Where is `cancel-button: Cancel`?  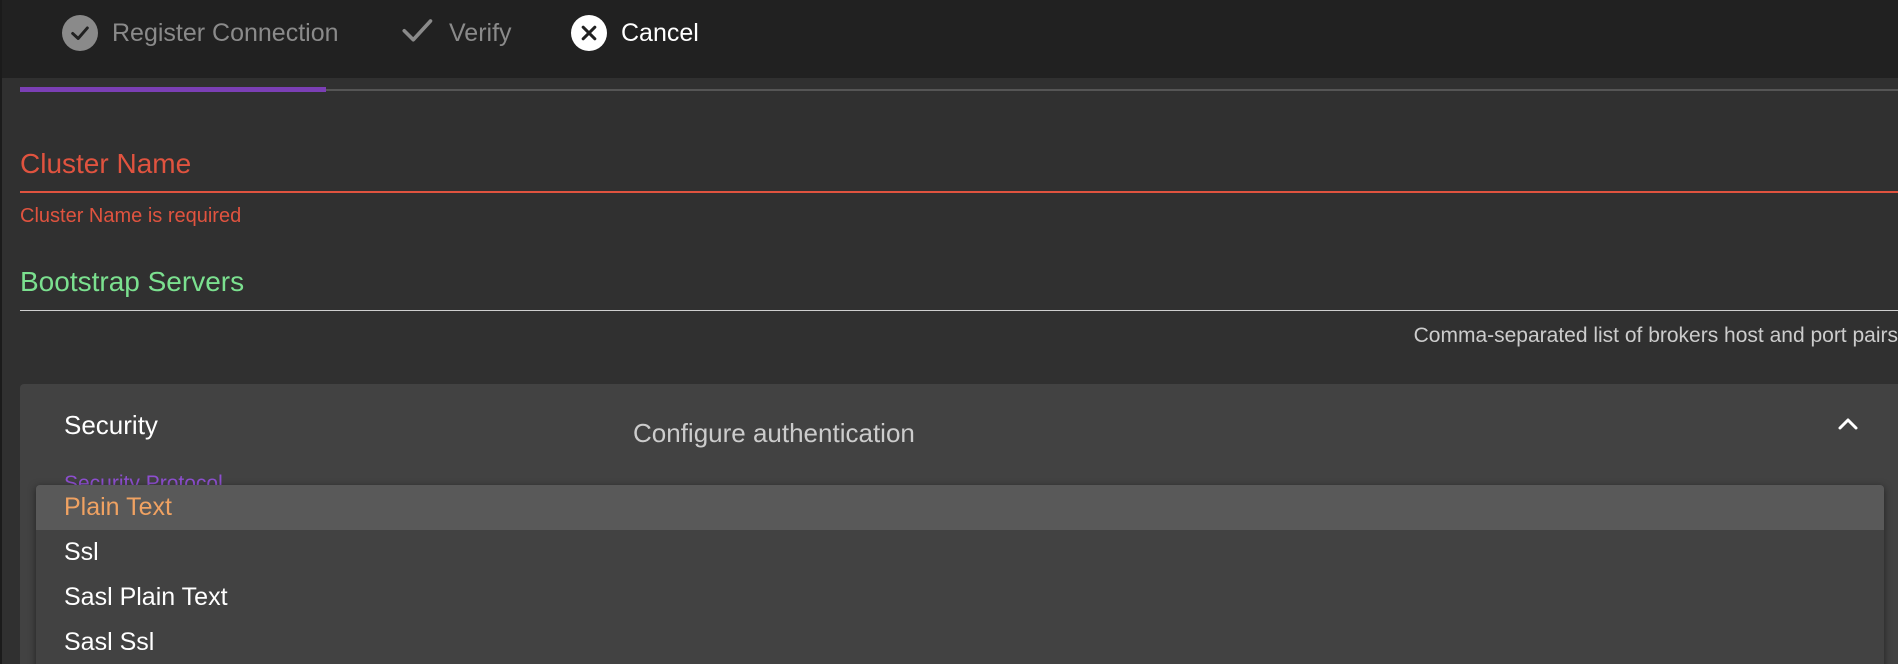
cancel-button: Cancel is located at coordinates (635, 33).